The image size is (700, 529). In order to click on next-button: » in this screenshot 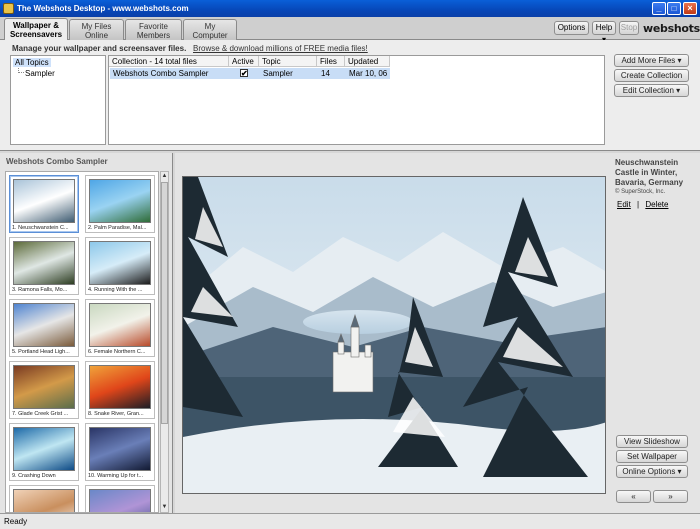, I will do `click(670, 496)`.